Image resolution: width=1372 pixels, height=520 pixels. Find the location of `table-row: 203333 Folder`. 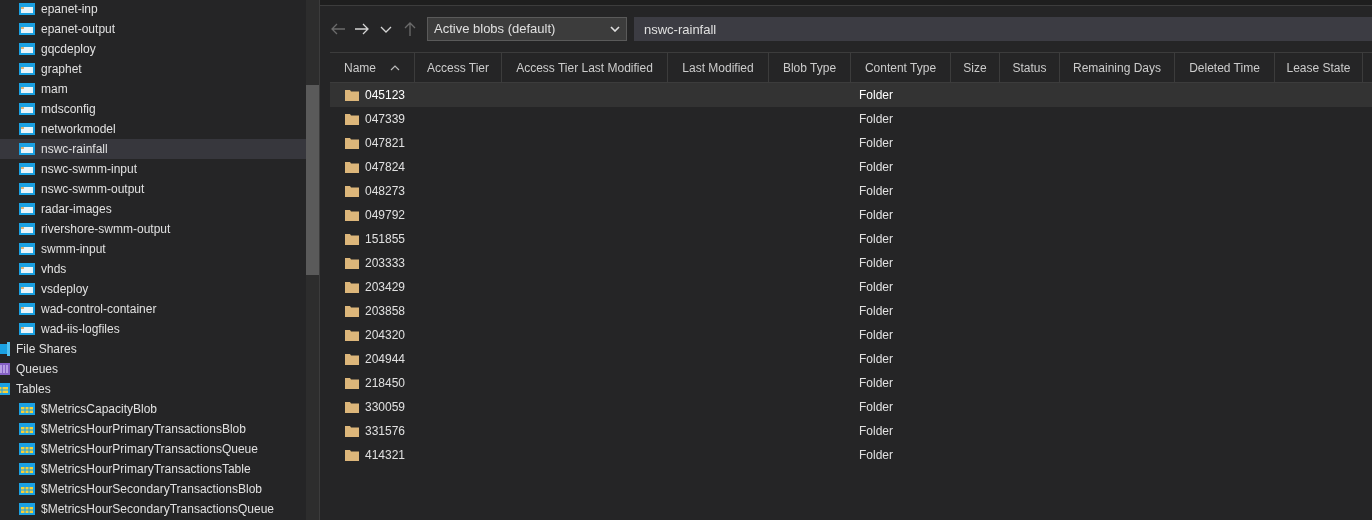

table-row: 203333 Folder is located at coordinates (851, 263).